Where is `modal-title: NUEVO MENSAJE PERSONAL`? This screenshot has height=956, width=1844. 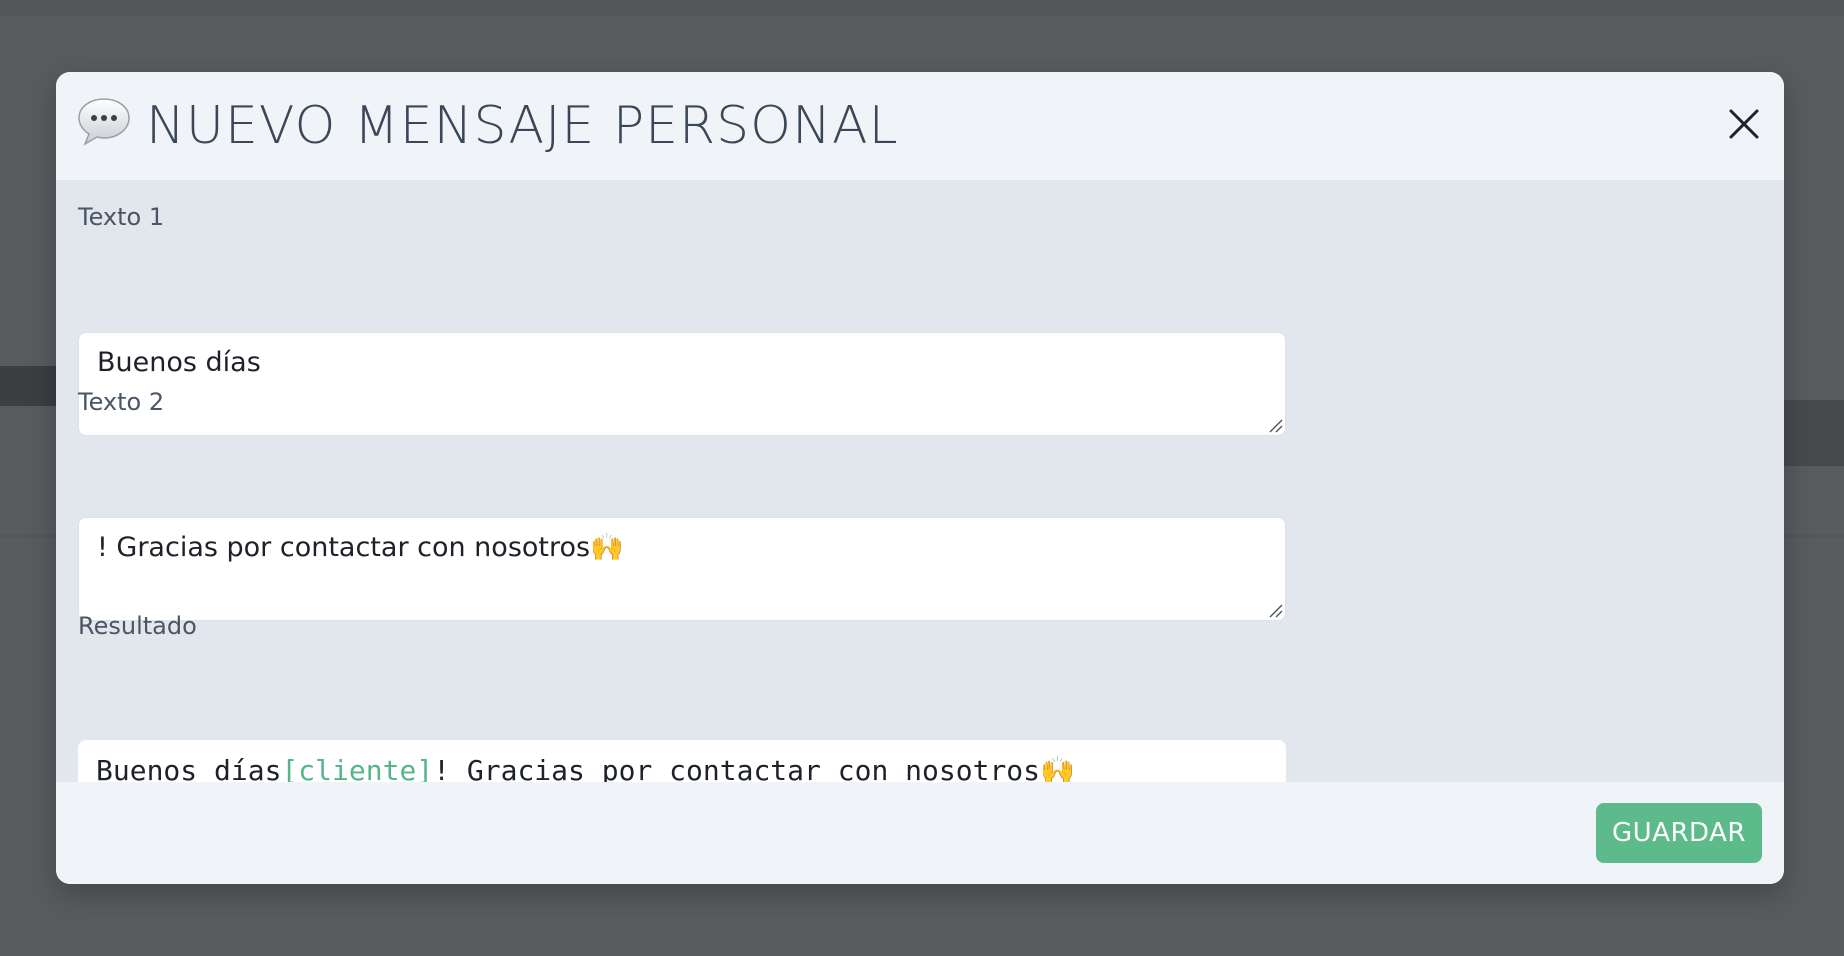
modal-title: NUEVO MENSAJE PERSONAL is located at coordinates (522, 126).